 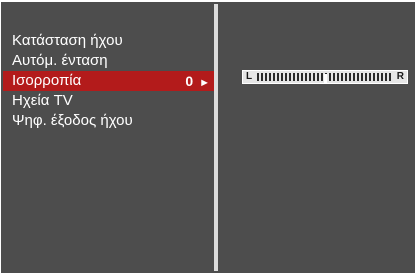 What do you see at coordinates (72, 120) in the screenshot?
I see `menu-item-label: Ψηφ. έξοδος ήχου` at bounding box center [72, 120].